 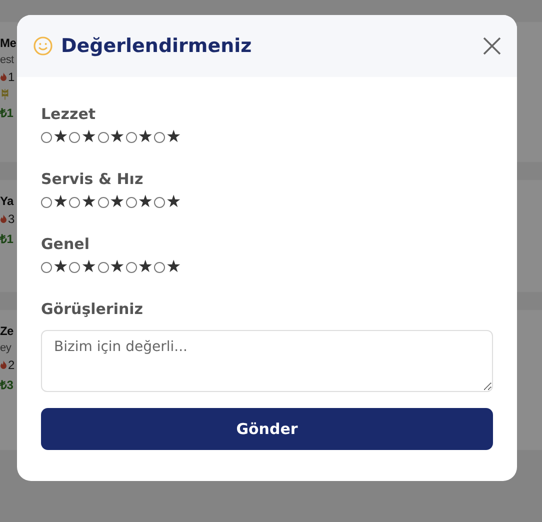 I want to click on card-title: Me, so click(x=8, y=43).